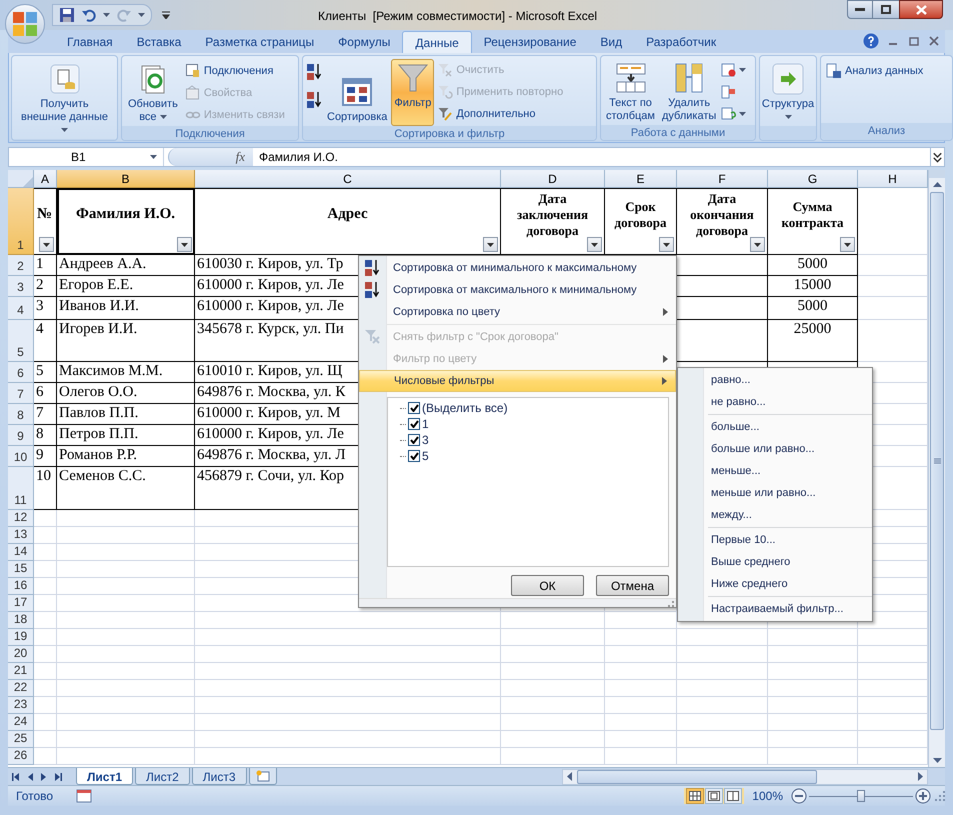 Image resolution: width=953 pixels, height=815 pixels. What do you see at coordinates (500, 114) in the screenshot?
I see `ribbon-button: Дополнительно` at bounding box center [500, 114].